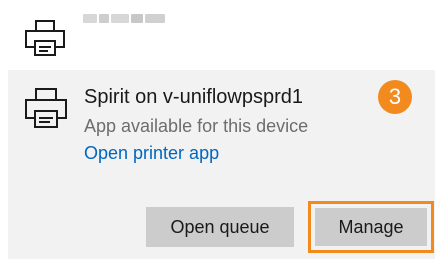  Describe the element at coordinates (371, 227) in the screenshot. I see `manage-button: Manage` at that location.